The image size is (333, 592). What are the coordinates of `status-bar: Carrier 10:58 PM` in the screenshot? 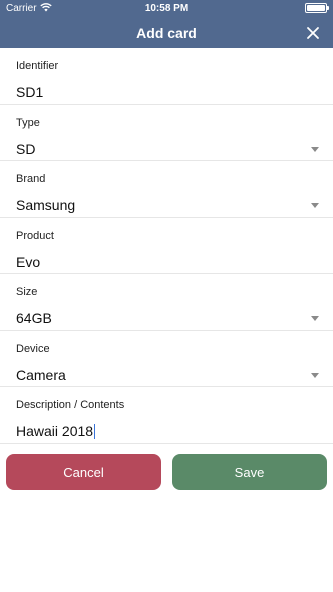 It's located at (166, 8).